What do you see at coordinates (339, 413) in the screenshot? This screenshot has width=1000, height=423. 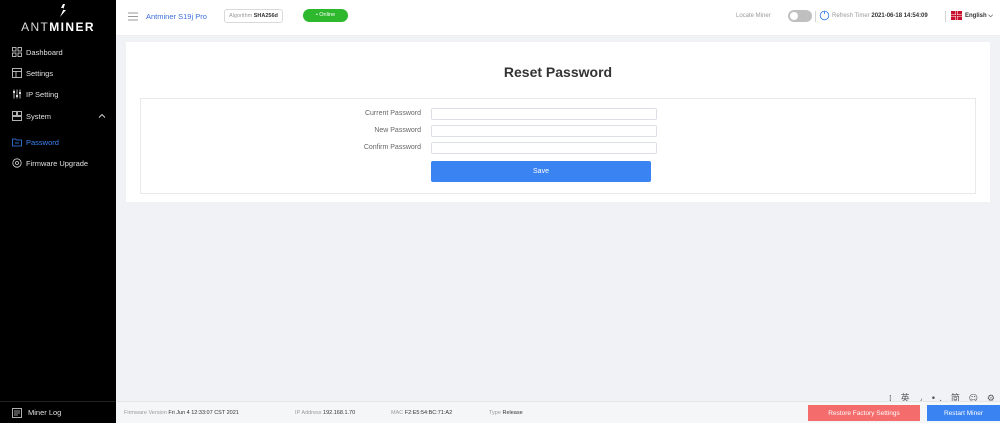 I see `ip-value: 192.168.1.70` at bounding box center [339, 413].